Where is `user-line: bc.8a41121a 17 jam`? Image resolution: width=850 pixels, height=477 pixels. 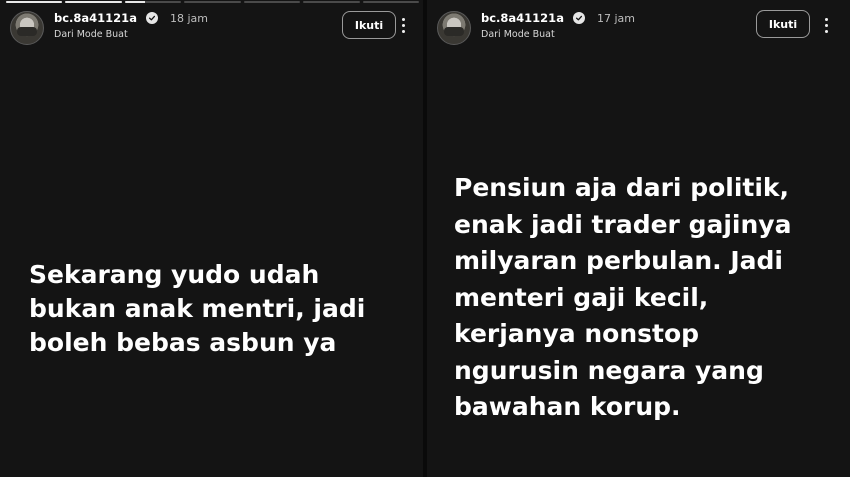
user-line: bc.8a41121a 17 jam is located at coordinates (558, 18).